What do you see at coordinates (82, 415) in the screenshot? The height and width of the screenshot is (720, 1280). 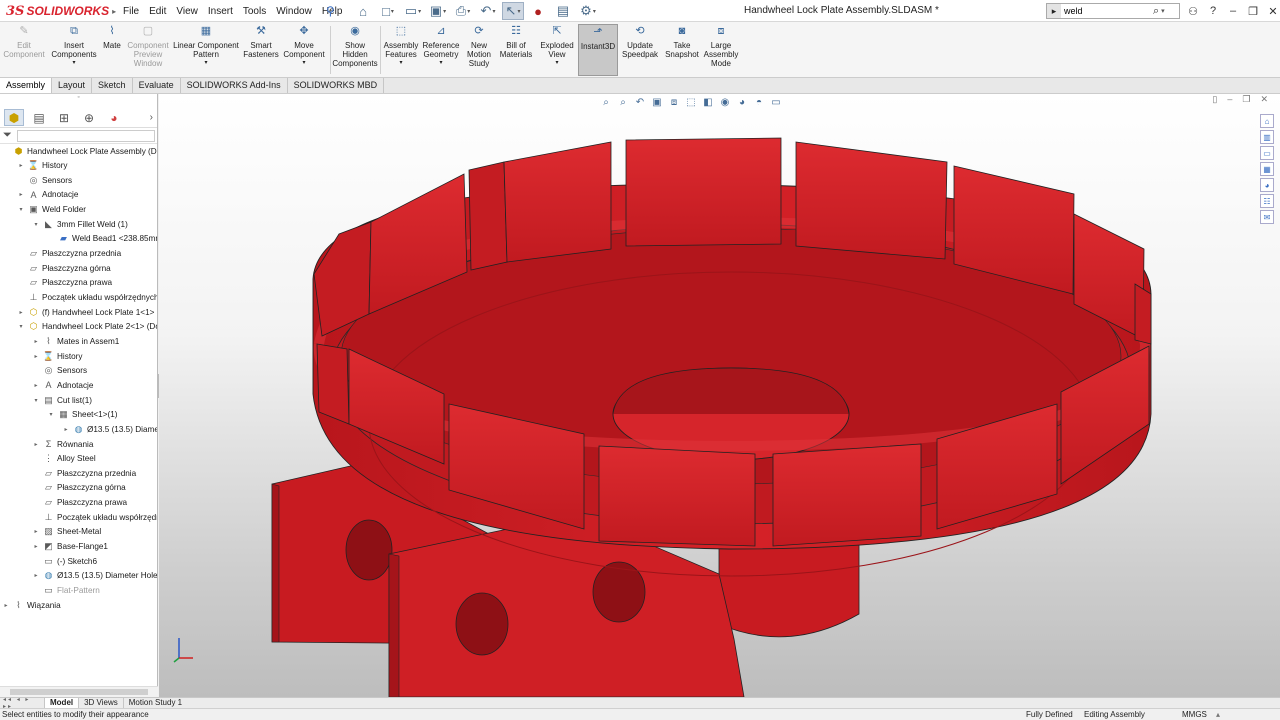 I see `tree-item: ▾ ▦ Sheet<1>(1)` at bounding box center [82, 415].